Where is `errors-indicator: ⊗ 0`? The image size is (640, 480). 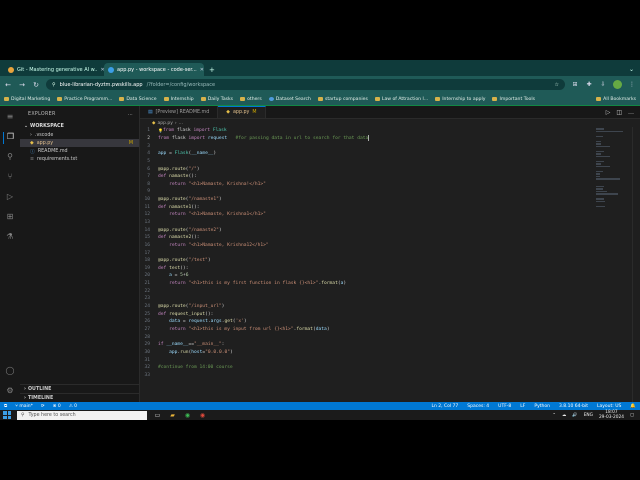 errors-indicator: ⊗ 0 is located at coordinates (57, 406).